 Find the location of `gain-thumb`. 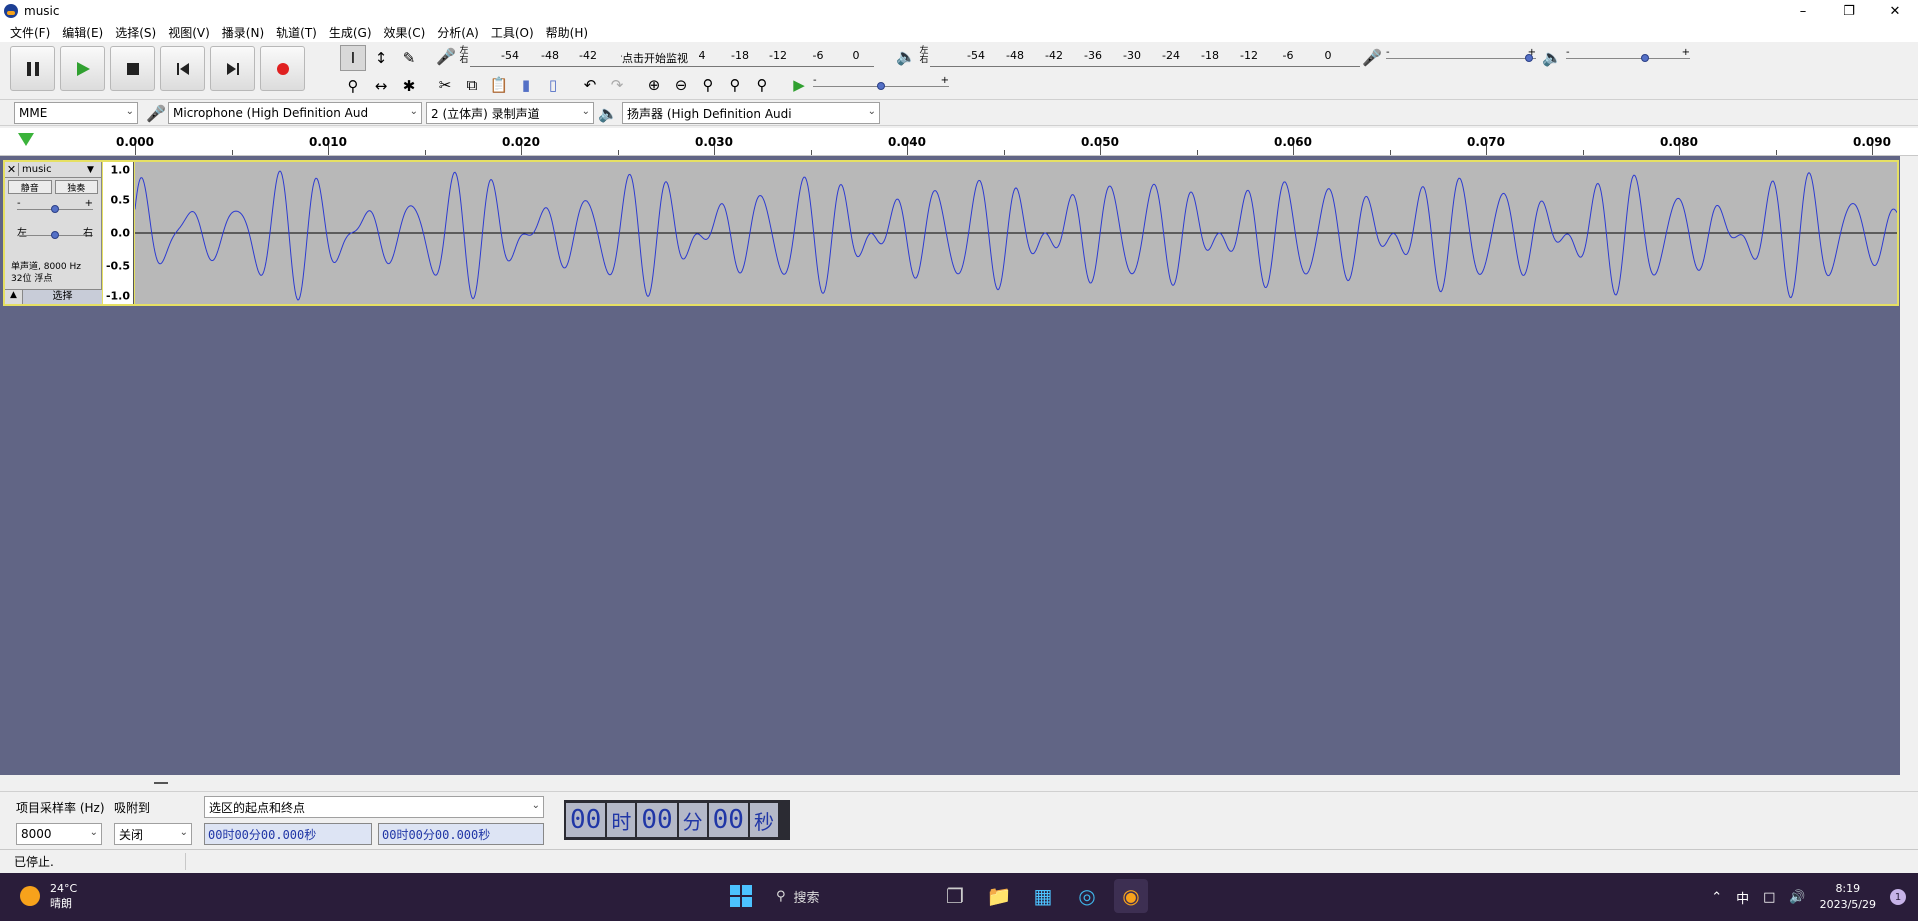

gain-thumb is located at coordinates (55, 209).